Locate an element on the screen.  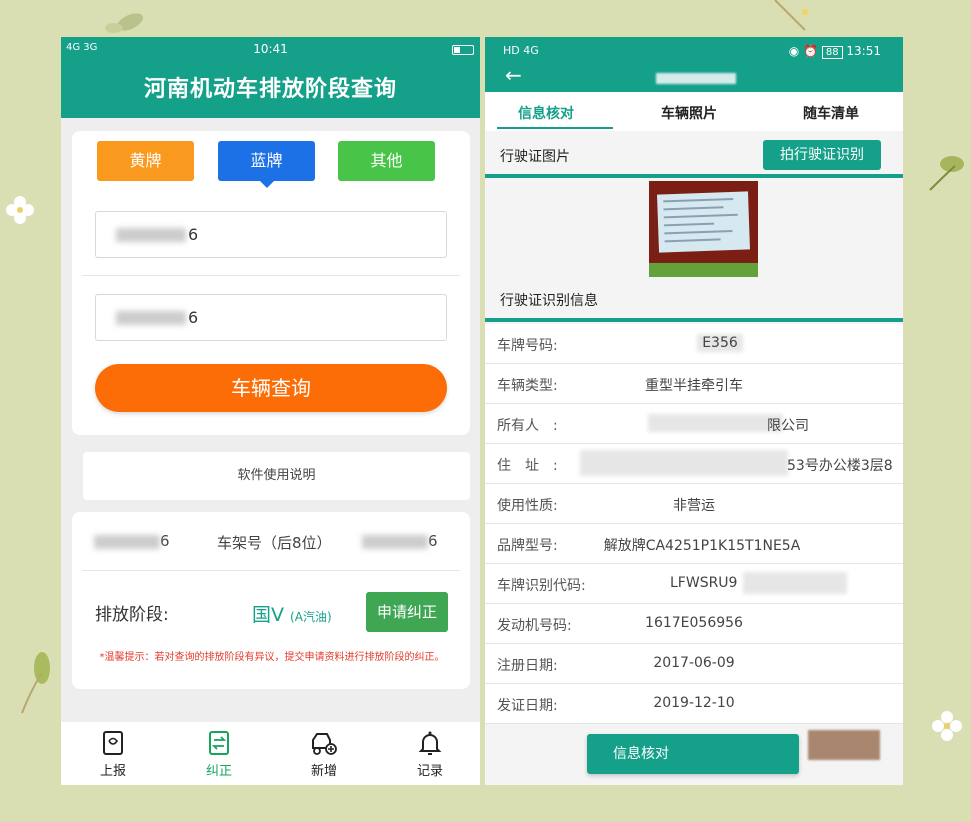
thumbnail-image is located at coordinates (844, 745).